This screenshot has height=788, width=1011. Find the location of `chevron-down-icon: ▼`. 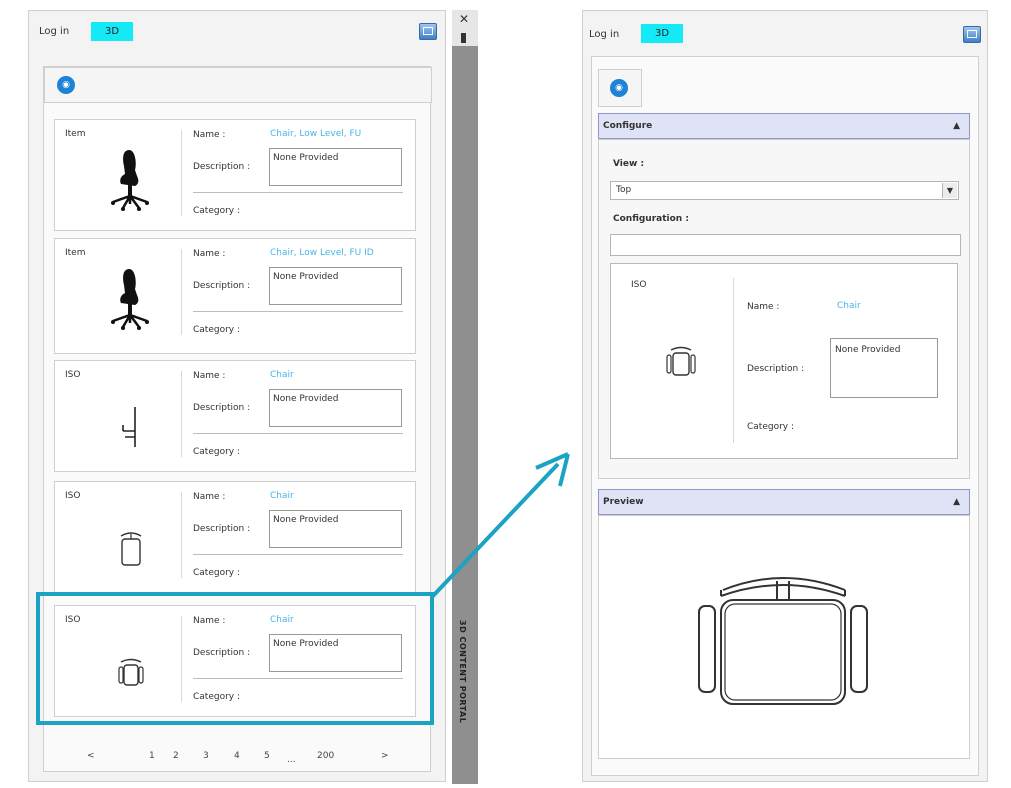

chevron-down-icon: ▼ is located at coordinates (949, 190).